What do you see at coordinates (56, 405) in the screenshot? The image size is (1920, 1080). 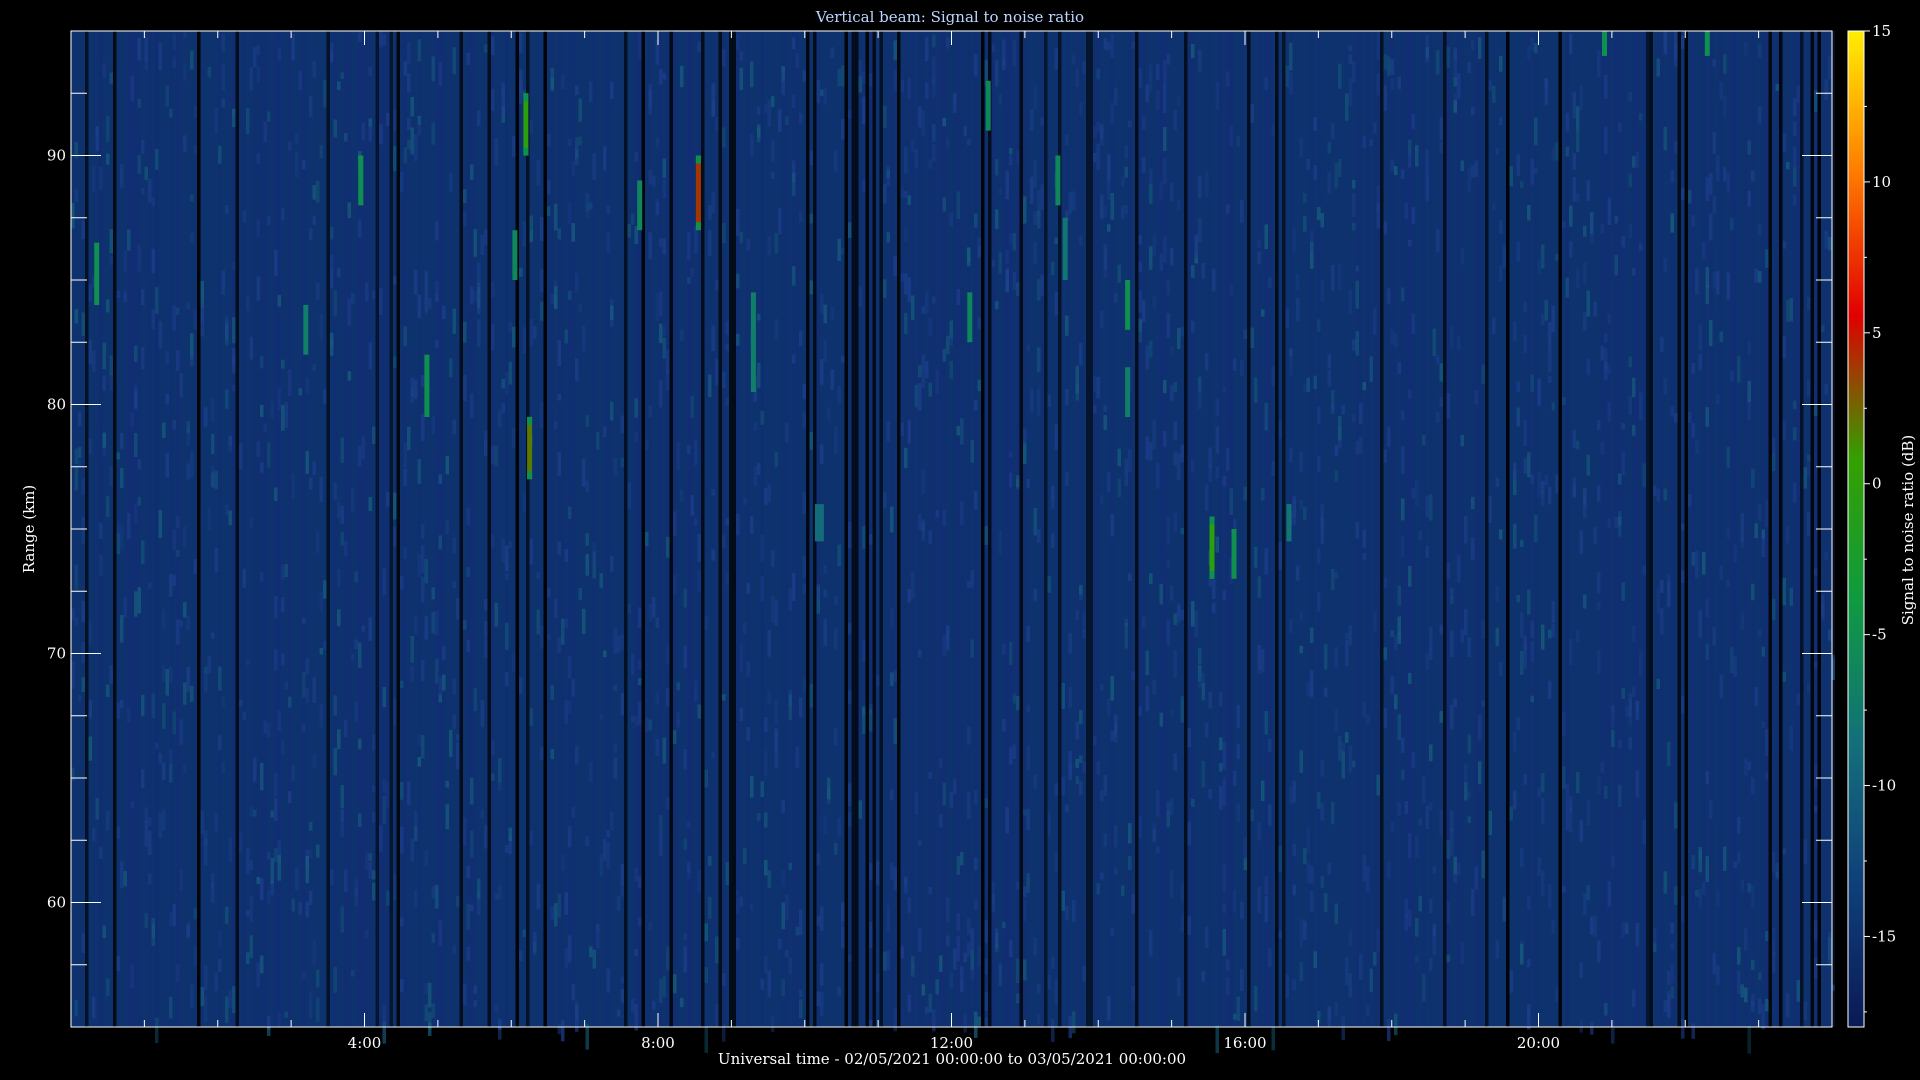 I see `y-tick-label: 80` at bounding box center [56, 405].